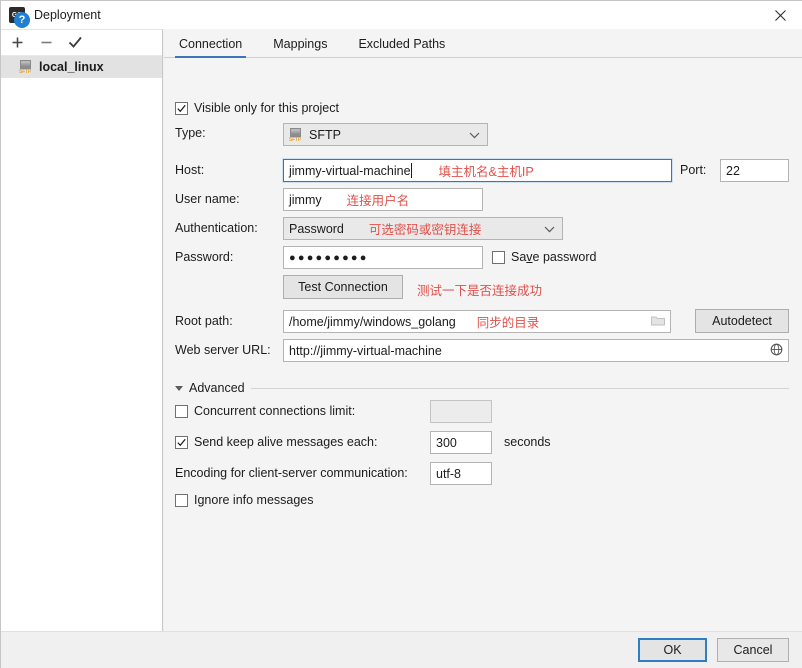 Image resolution: width=802 pixels, height=668 pixels. I want to click on cancel-button: Cancel, so click(753, 650).